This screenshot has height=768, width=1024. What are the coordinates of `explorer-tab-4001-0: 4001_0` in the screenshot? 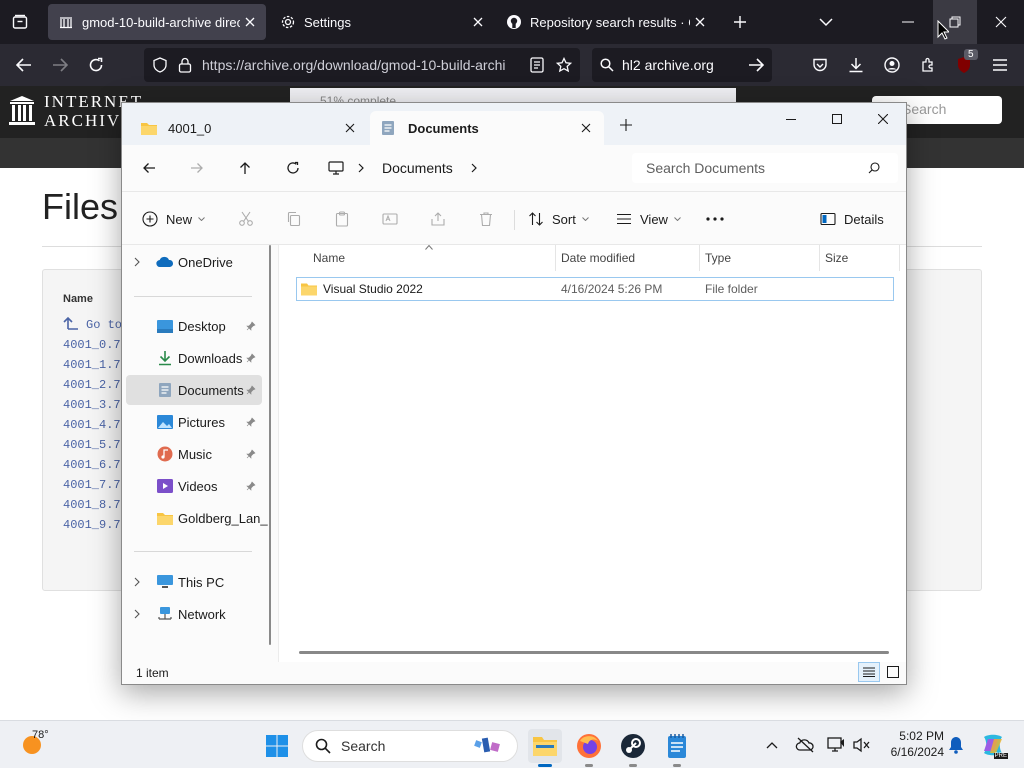 It's located at (246, 128).